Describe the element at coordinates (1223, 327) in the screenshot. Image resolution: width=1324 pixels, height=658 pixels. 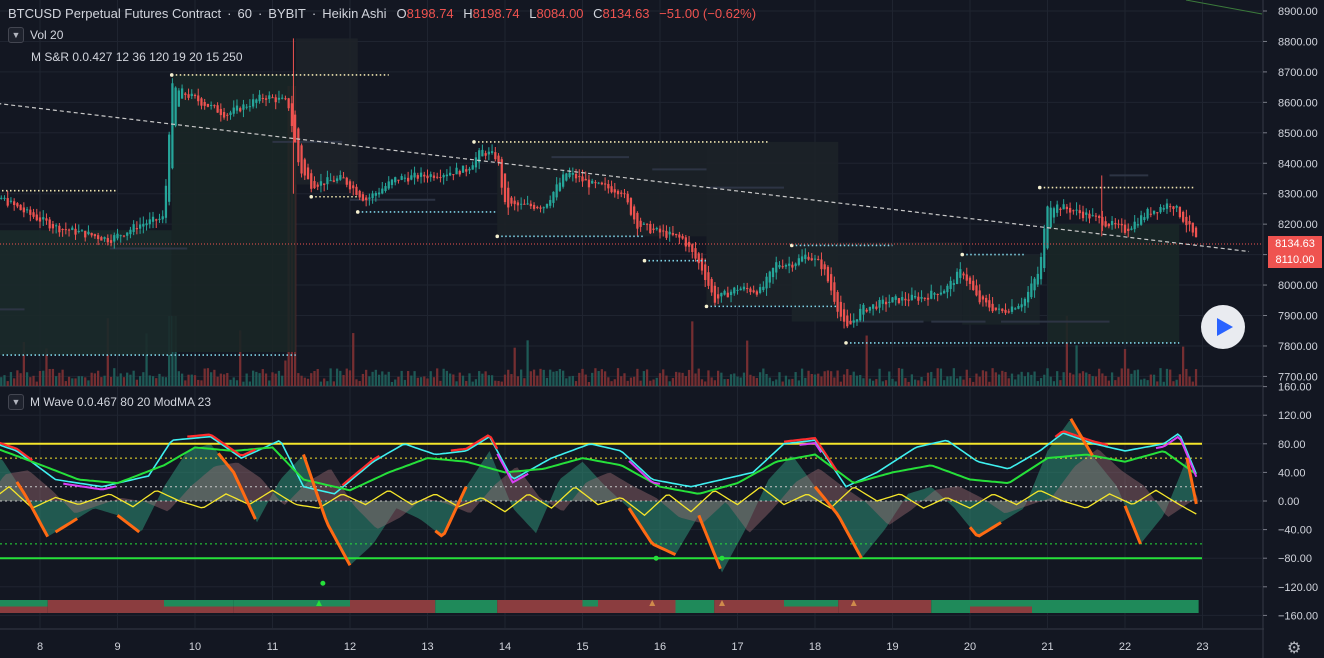
I see `play-button` at that location.